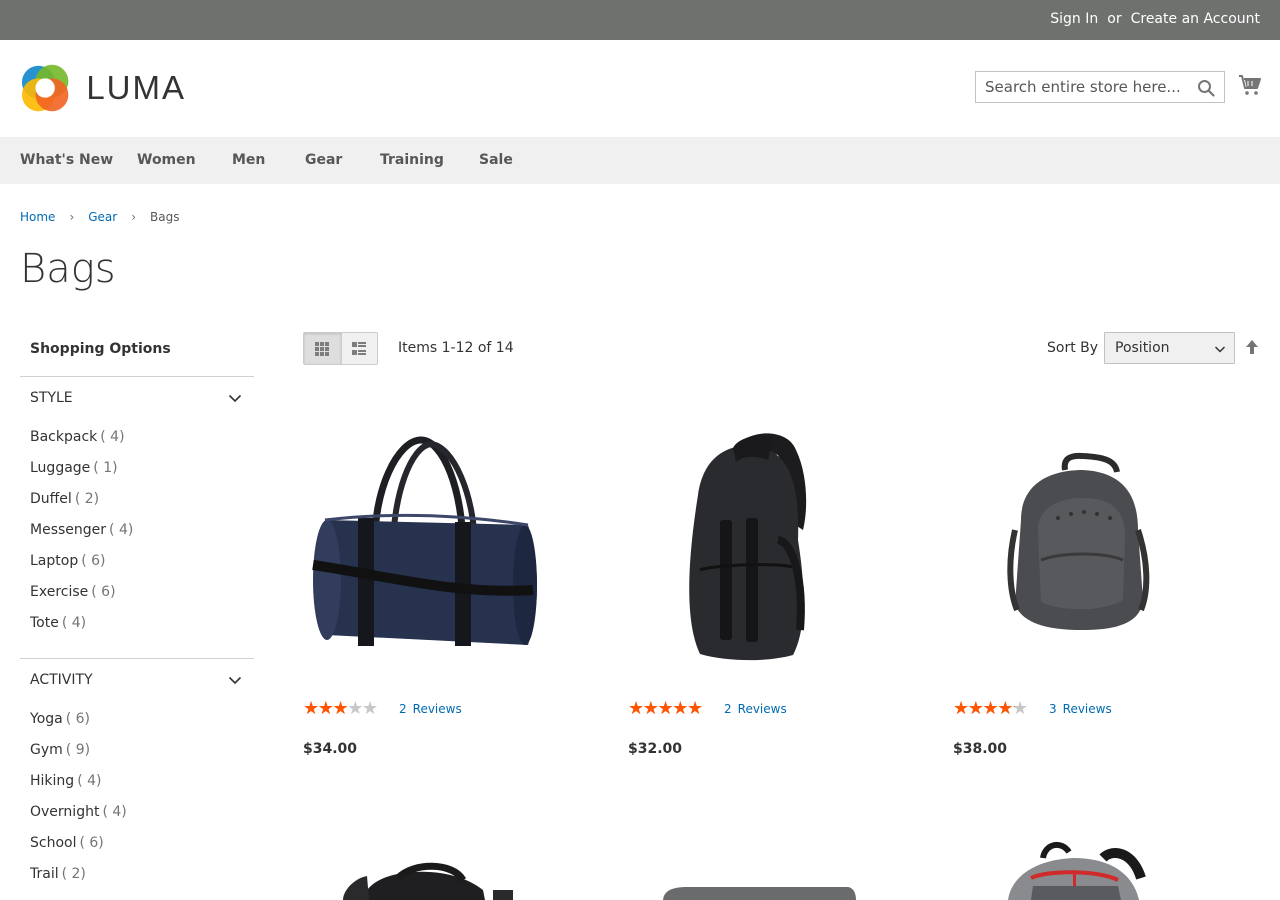 Image resolution: width=1280 pixels, height=900 pixels. What do you see at coordinates (1195, 19) in the screenshot?
I see `create-account-link: Create an Account` at bounding box center [1195, 19].